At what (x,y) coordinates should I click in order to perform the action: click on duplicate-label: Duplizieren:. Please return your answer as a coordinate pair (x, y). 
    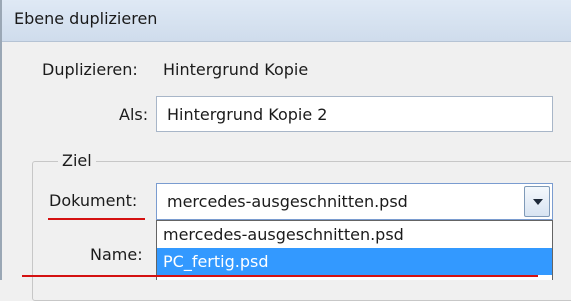
    Looking at the image, I should click on (90, 69).